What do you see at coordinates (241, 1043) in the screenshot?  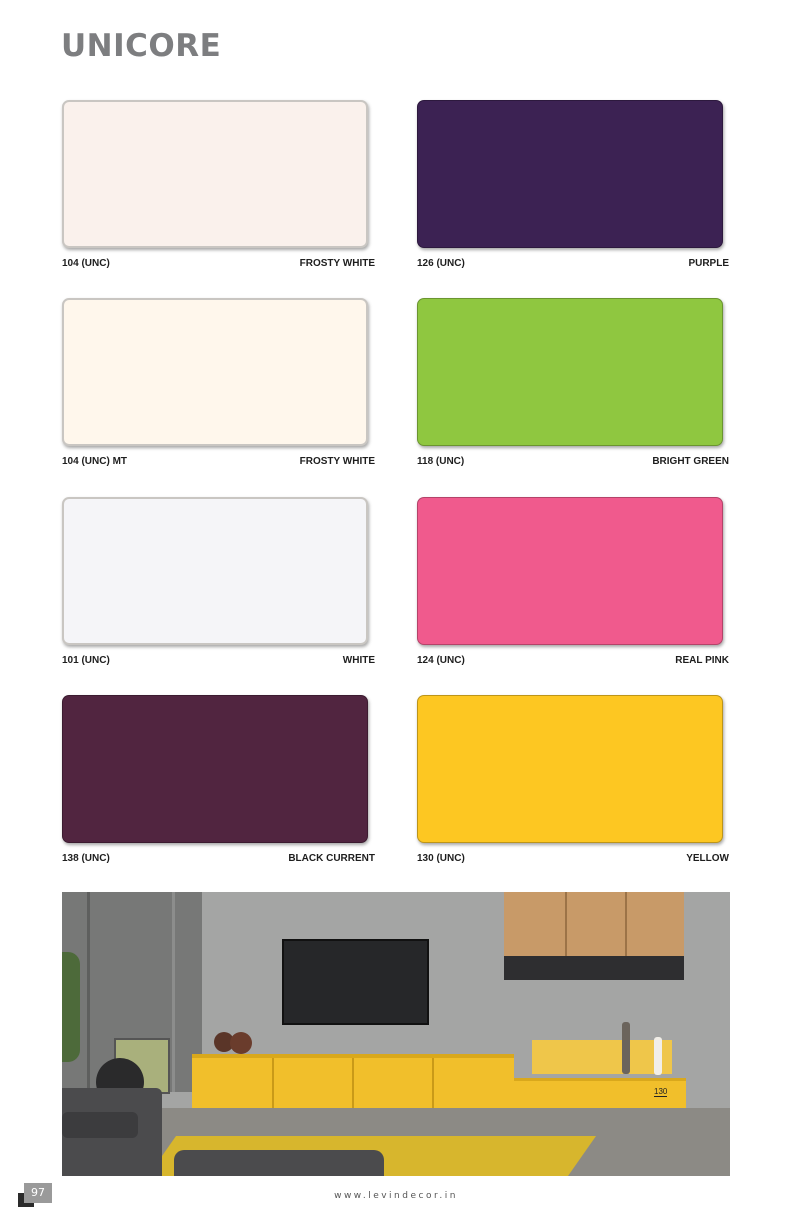 I see `decor-ball` at bounding box center [241, 1043].